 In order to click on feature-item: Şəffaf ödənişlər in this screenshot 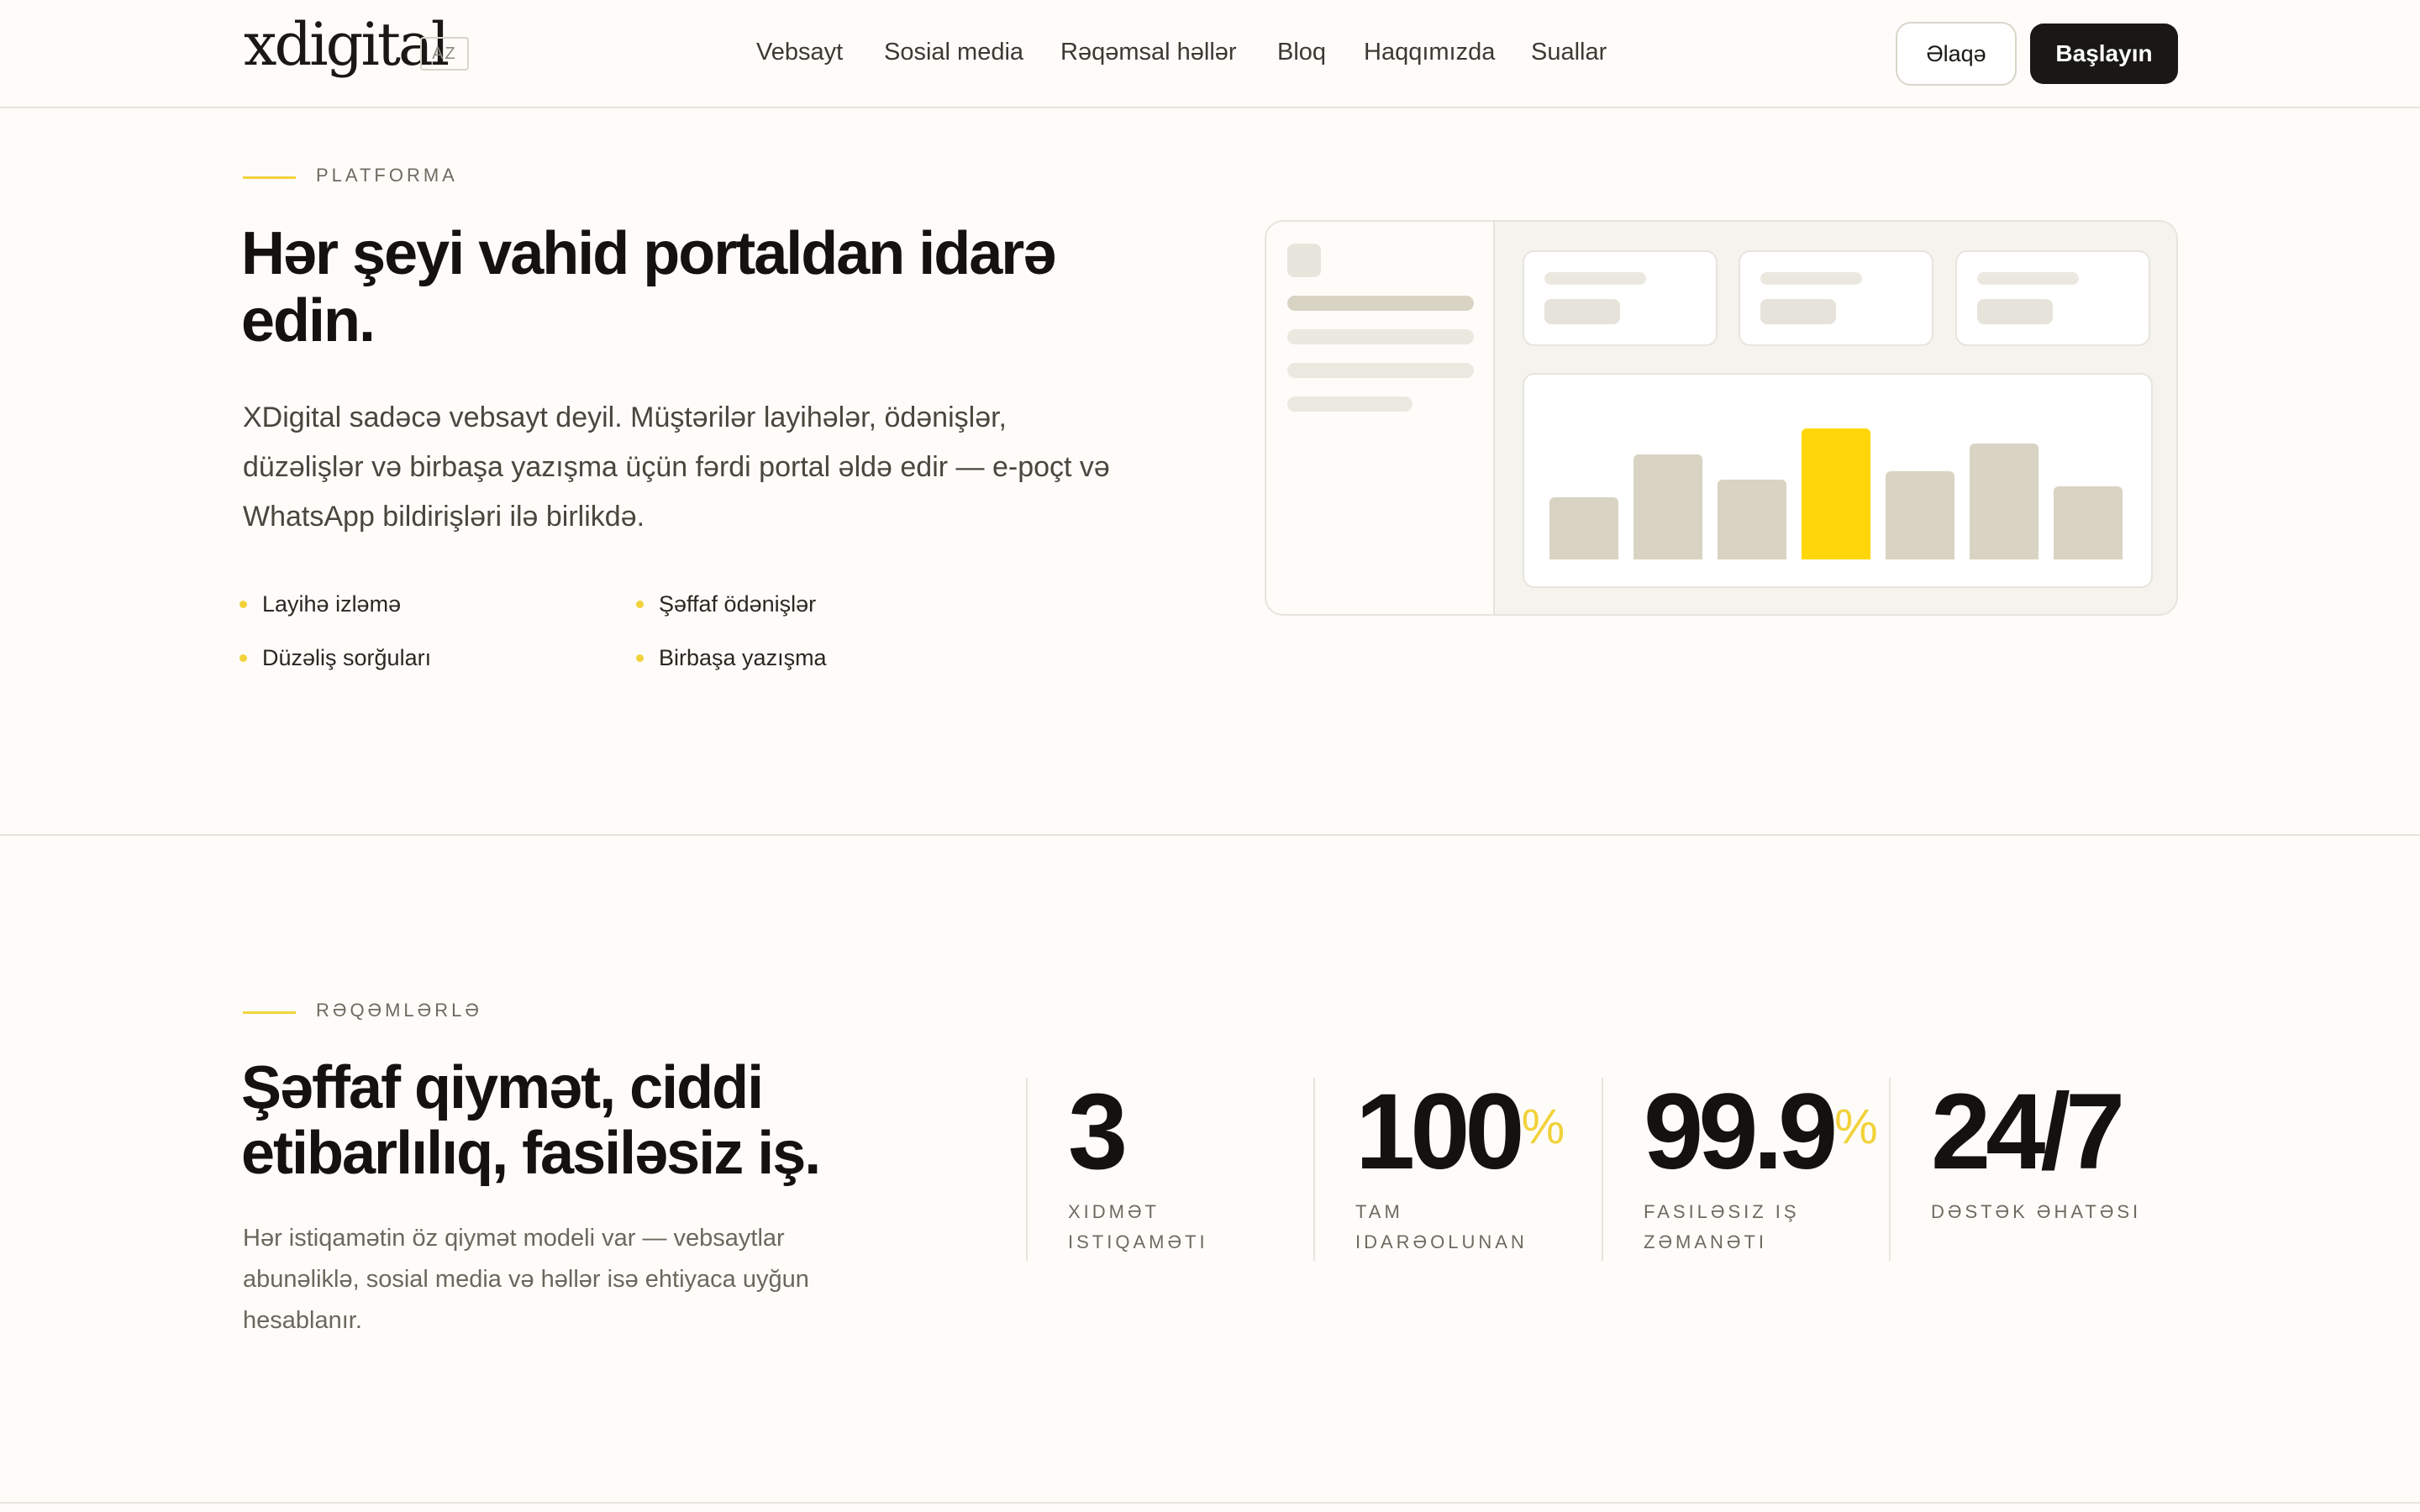, I will do `click(726, 604)`.